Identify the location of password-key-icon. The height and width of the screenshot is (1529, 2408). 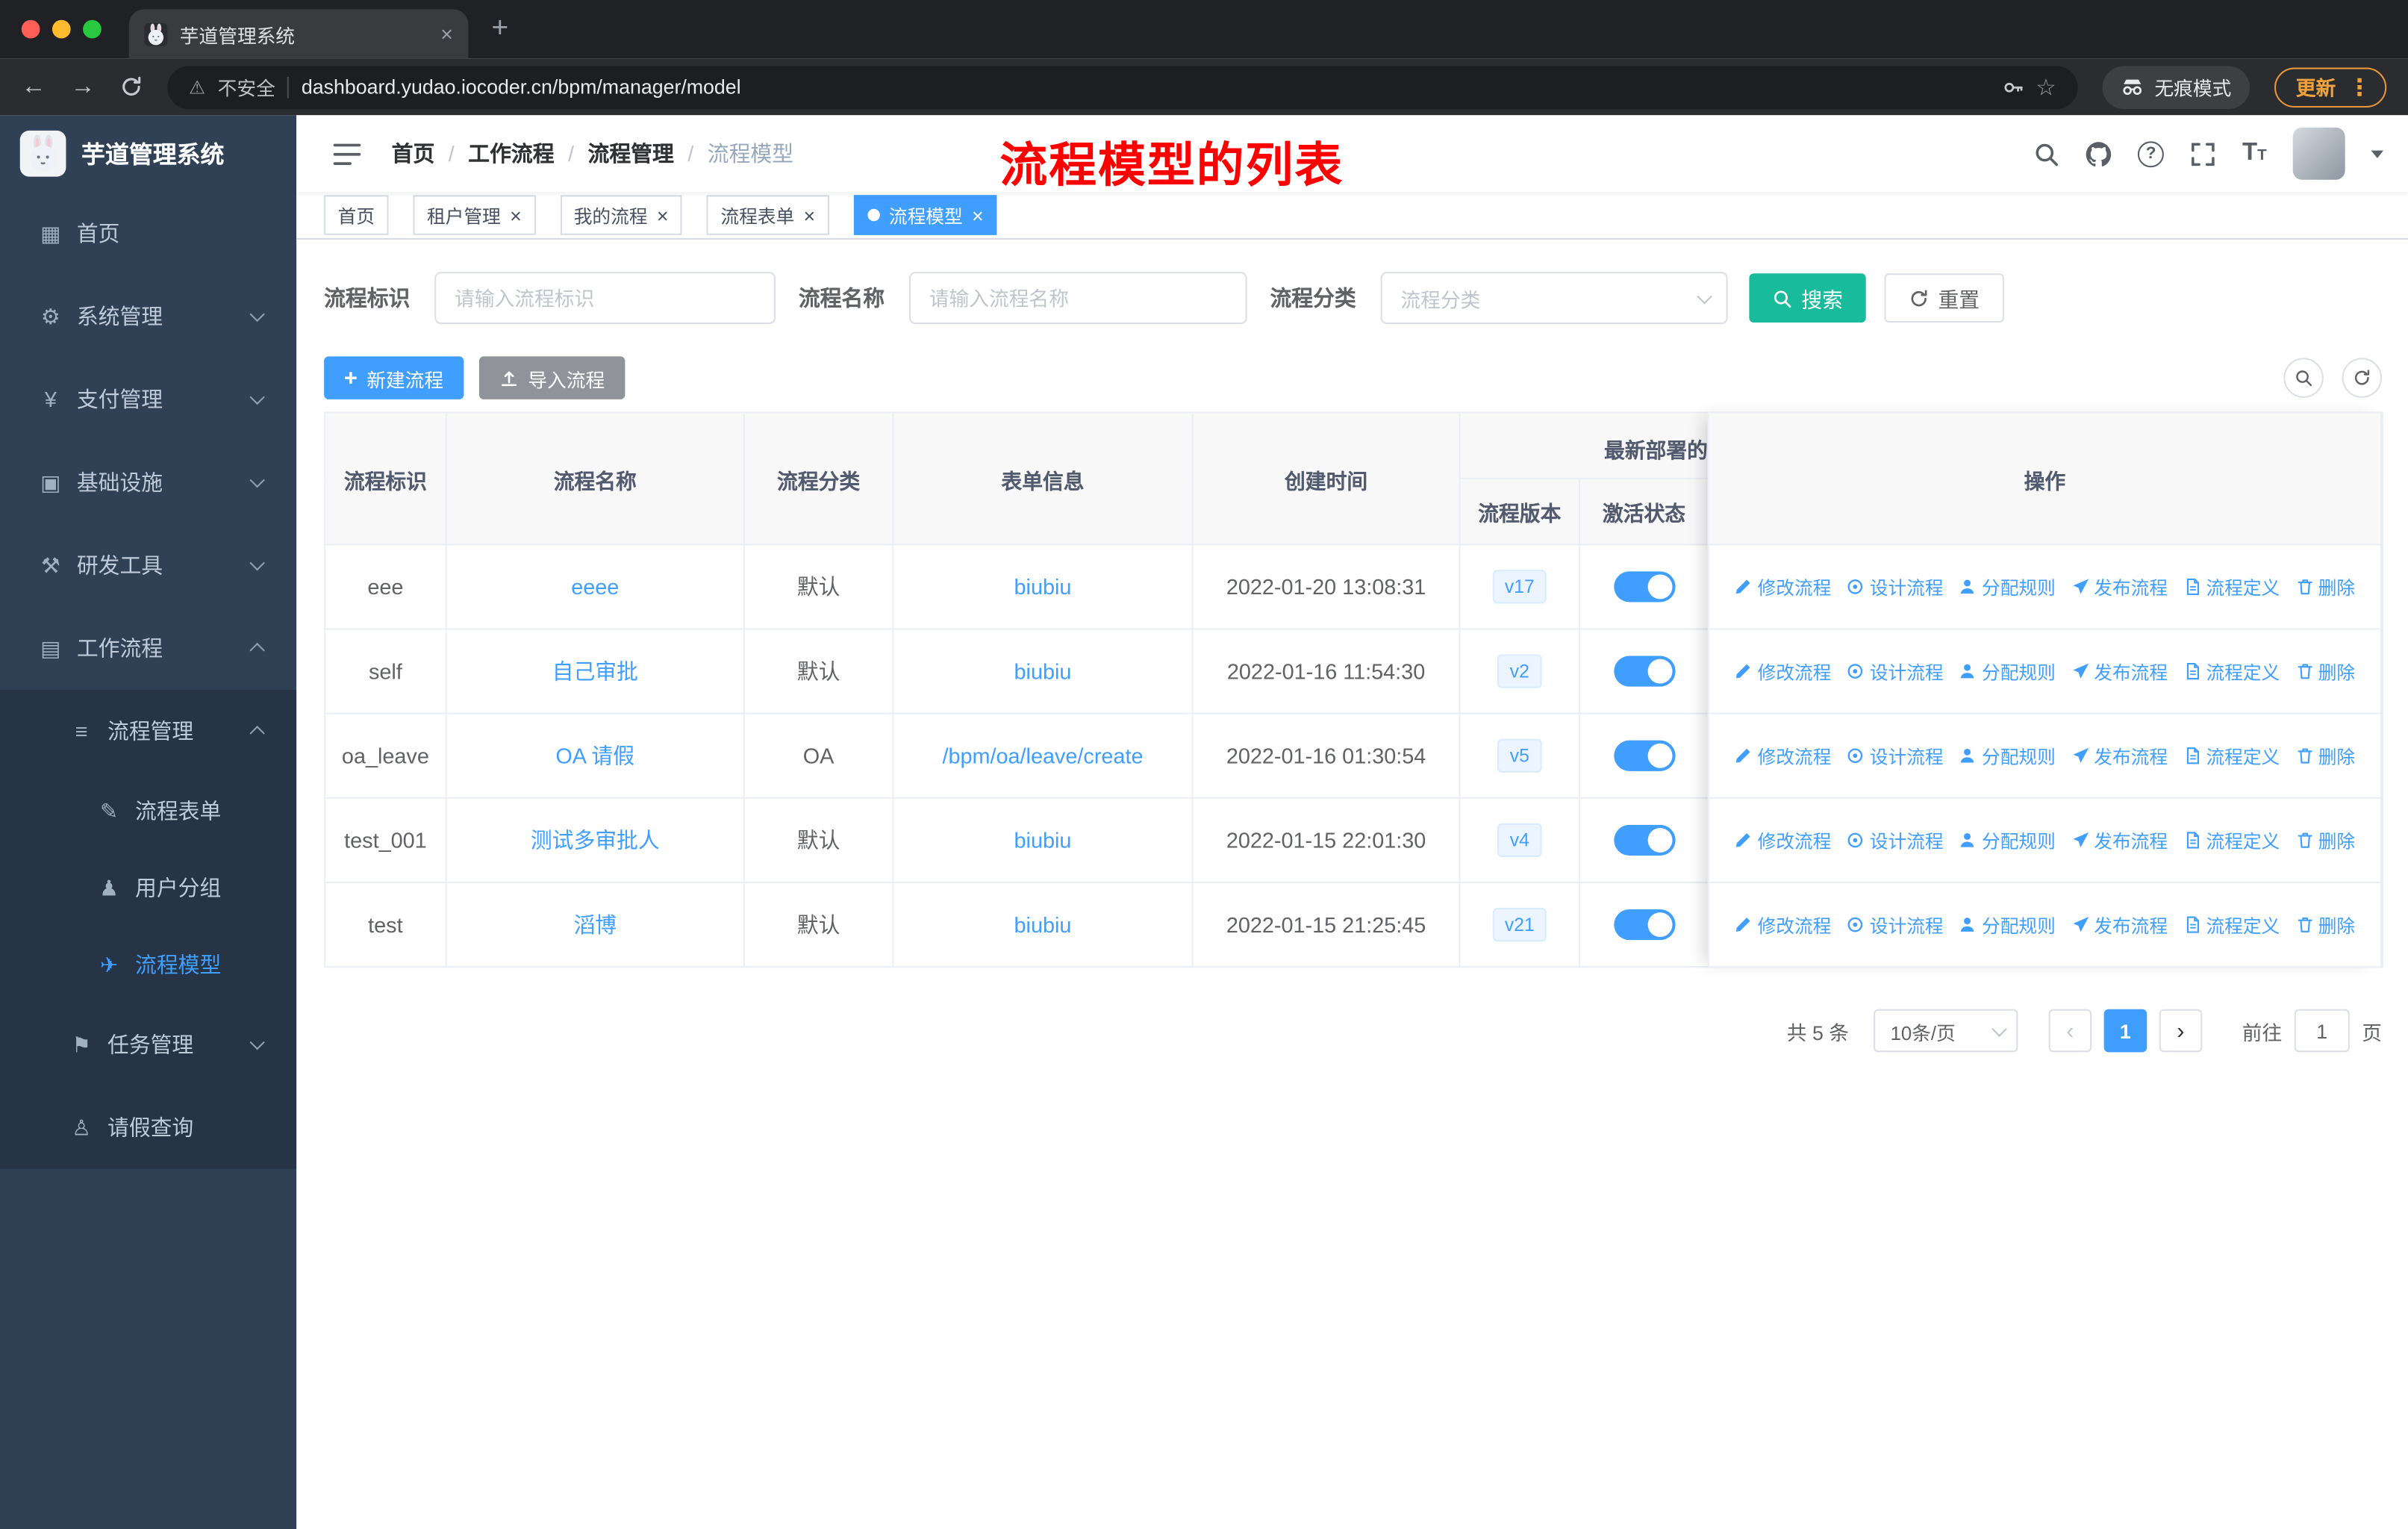
(2013, 87).